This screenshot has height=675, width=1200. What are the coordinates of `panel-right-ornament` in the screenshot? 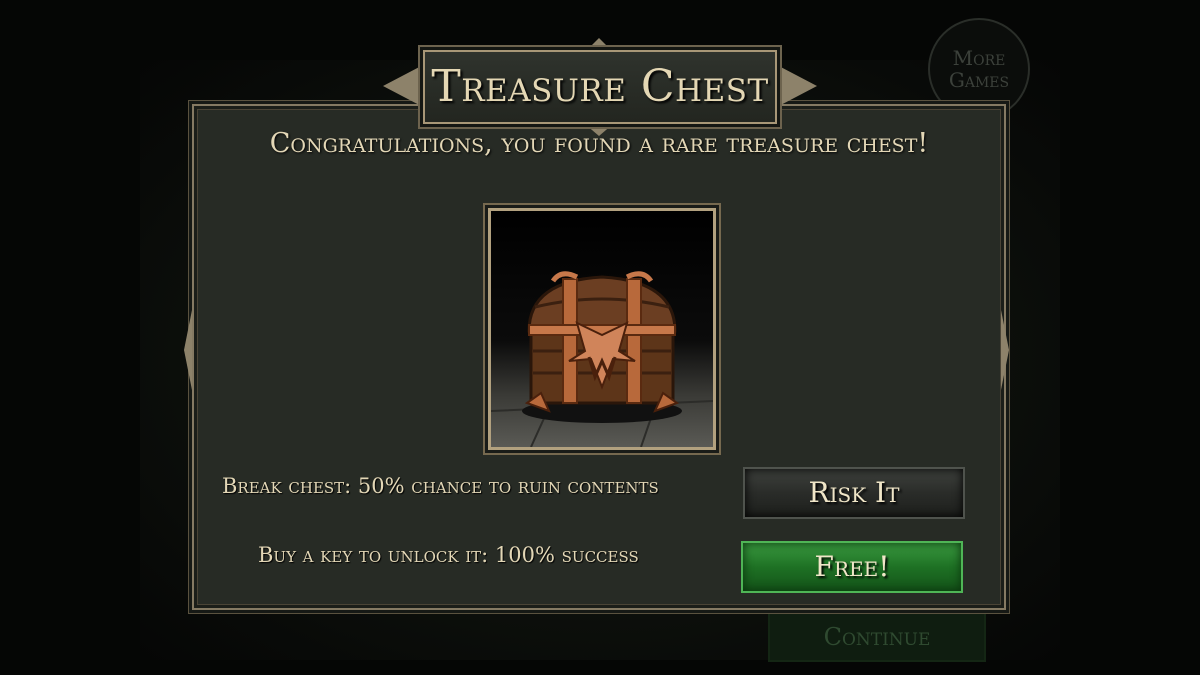 It's located at (1005, 350).